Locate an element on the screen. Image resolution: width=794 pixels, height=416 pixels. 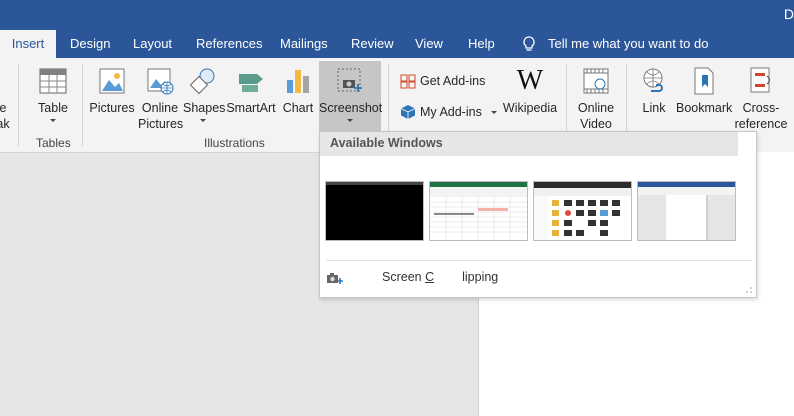
tab-layout: Layout is located at coordinates (152, 44).